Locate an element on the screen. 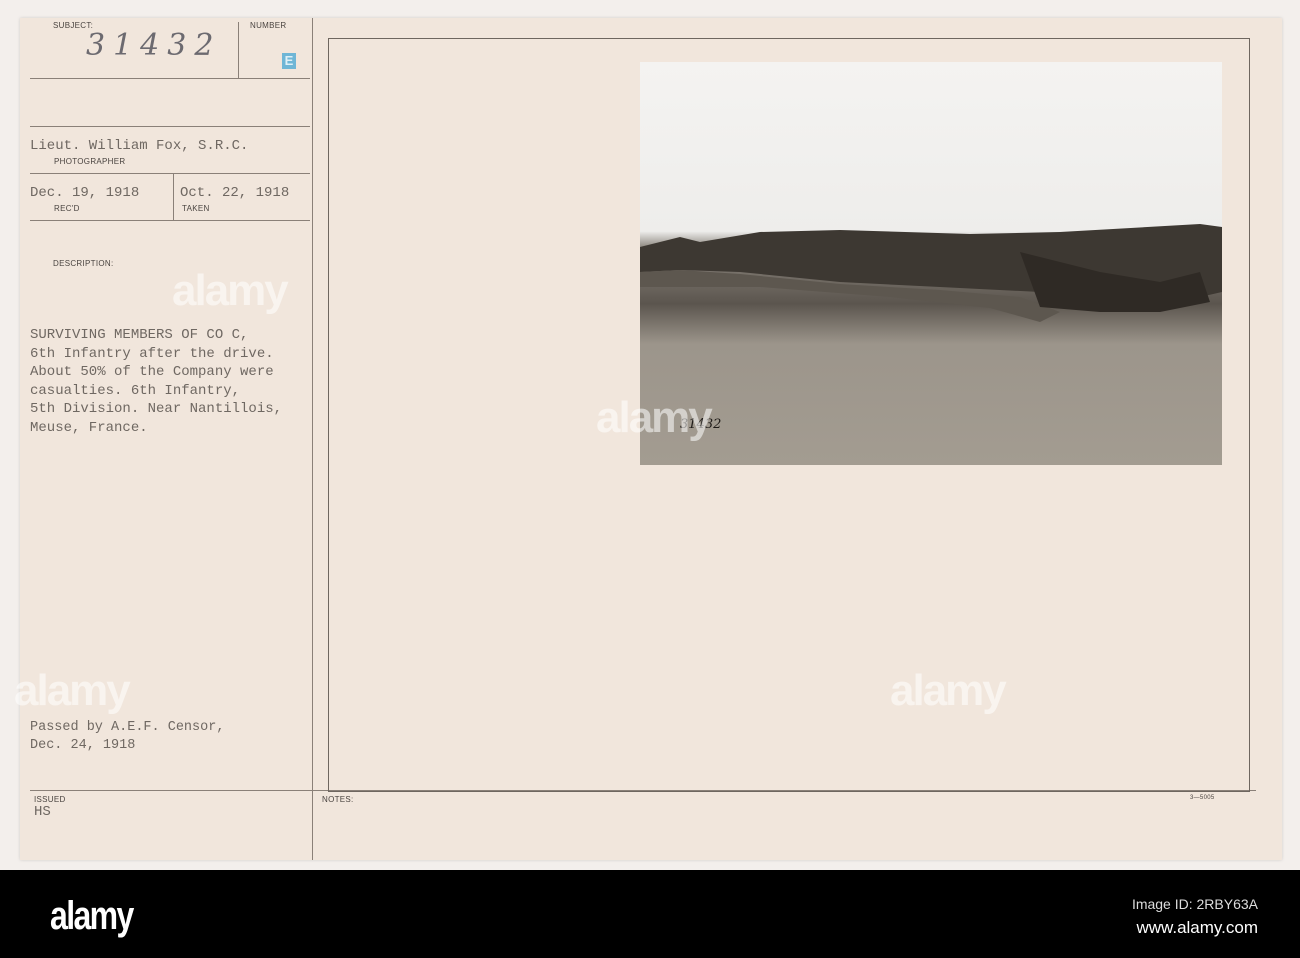 The image size is (1300, 958). soldiers-group-image is located at coordinates (931, 273).